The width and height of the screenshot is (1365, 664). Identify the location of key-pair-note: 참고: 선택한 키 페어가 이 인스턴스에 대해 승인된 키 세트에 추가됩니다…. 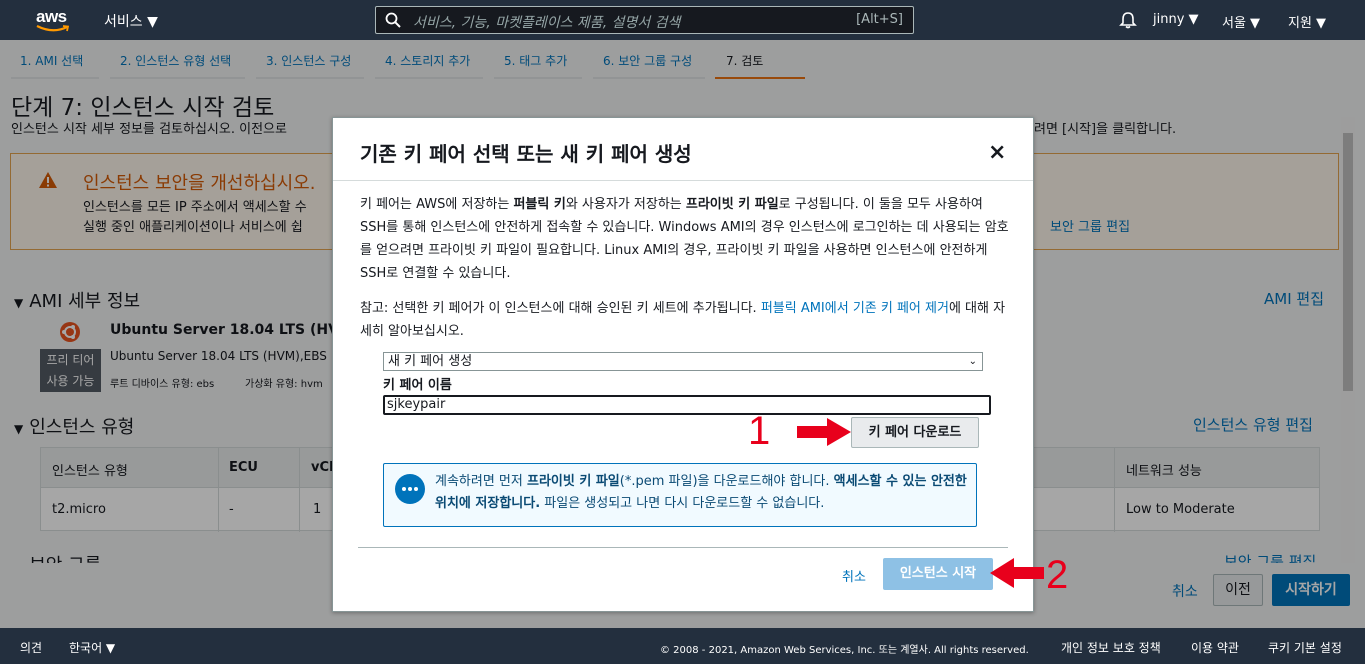
(685, 320).